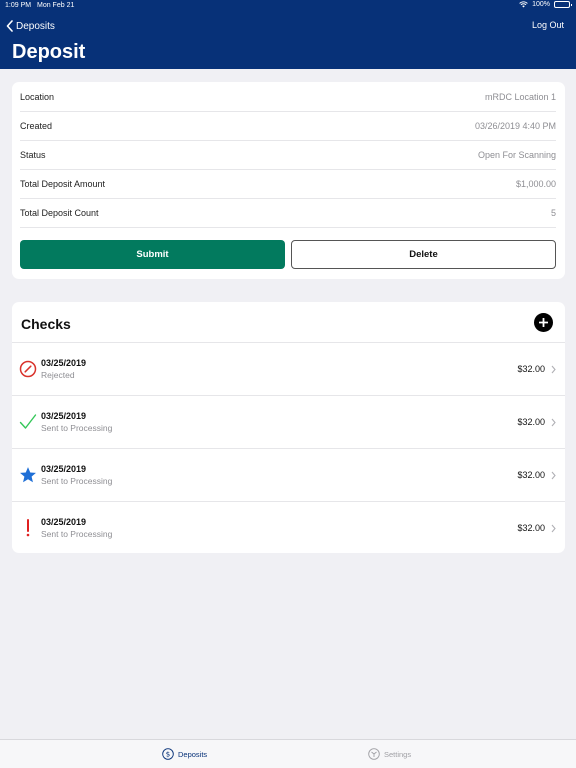 The height and width of the screenshot is (768, 576). Describe the element at coordinates (59, 213) in the screenshot. I see `detail-label: Total Deposit Count` at that location.